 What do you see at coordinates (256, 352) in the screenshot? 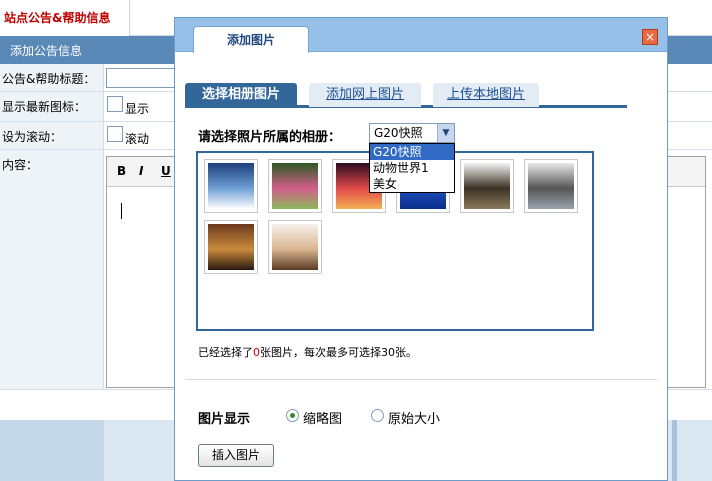
I see `selected-count: 0` at bounding box center [256, 352].